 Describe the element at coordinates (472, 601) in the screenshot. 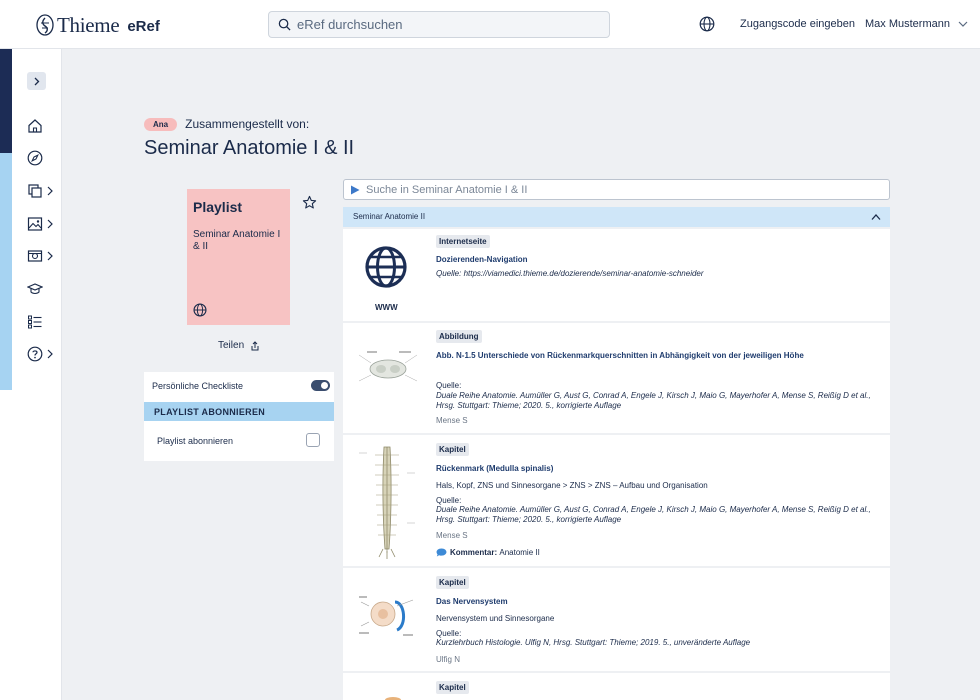

I see `item-title-link: Das Nervensystem` at that location.